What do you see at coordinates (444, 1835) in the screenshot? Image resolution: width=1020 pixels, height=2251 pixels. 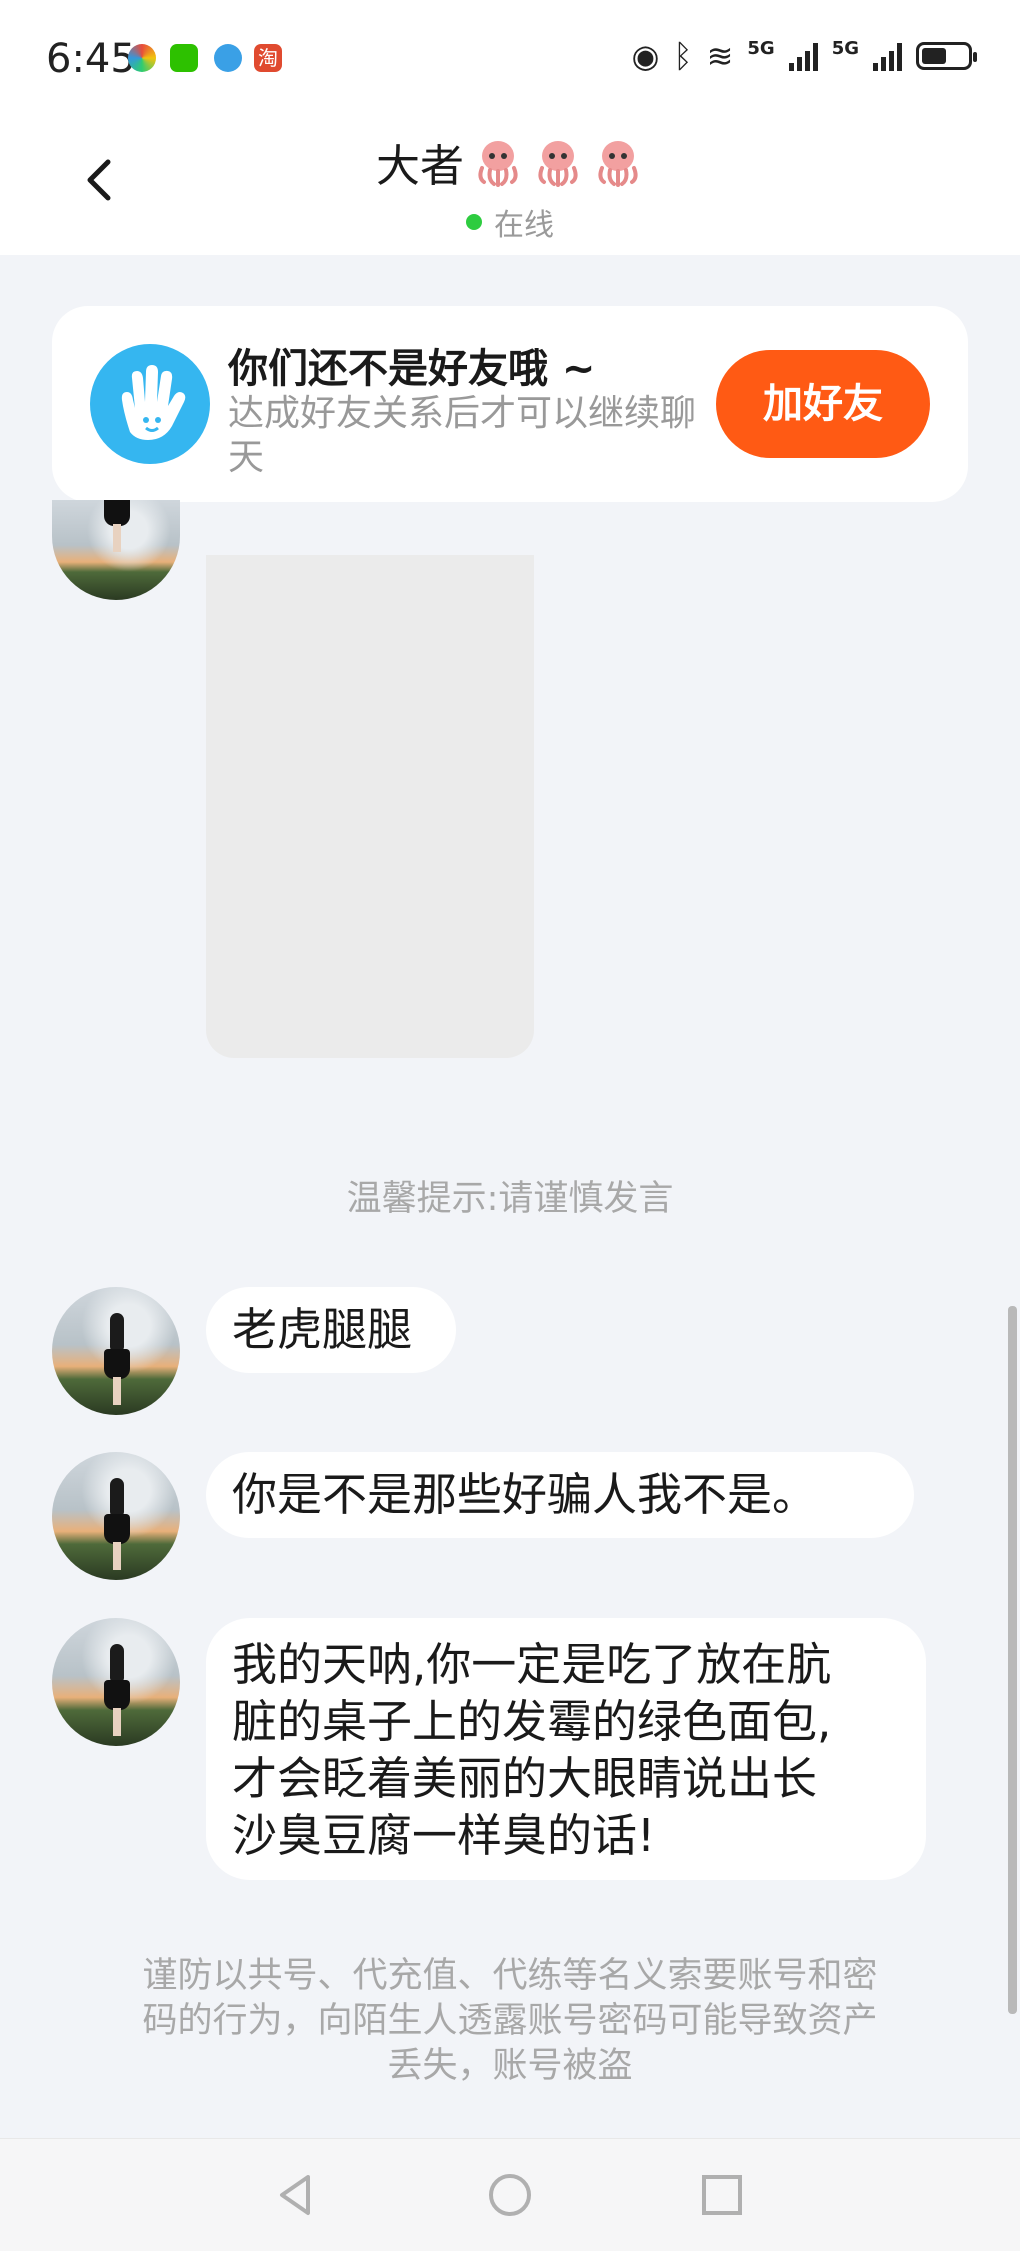 I see `message-line: 沙臭豆腐一样臭的话!` at bounding box center [444, 1835].